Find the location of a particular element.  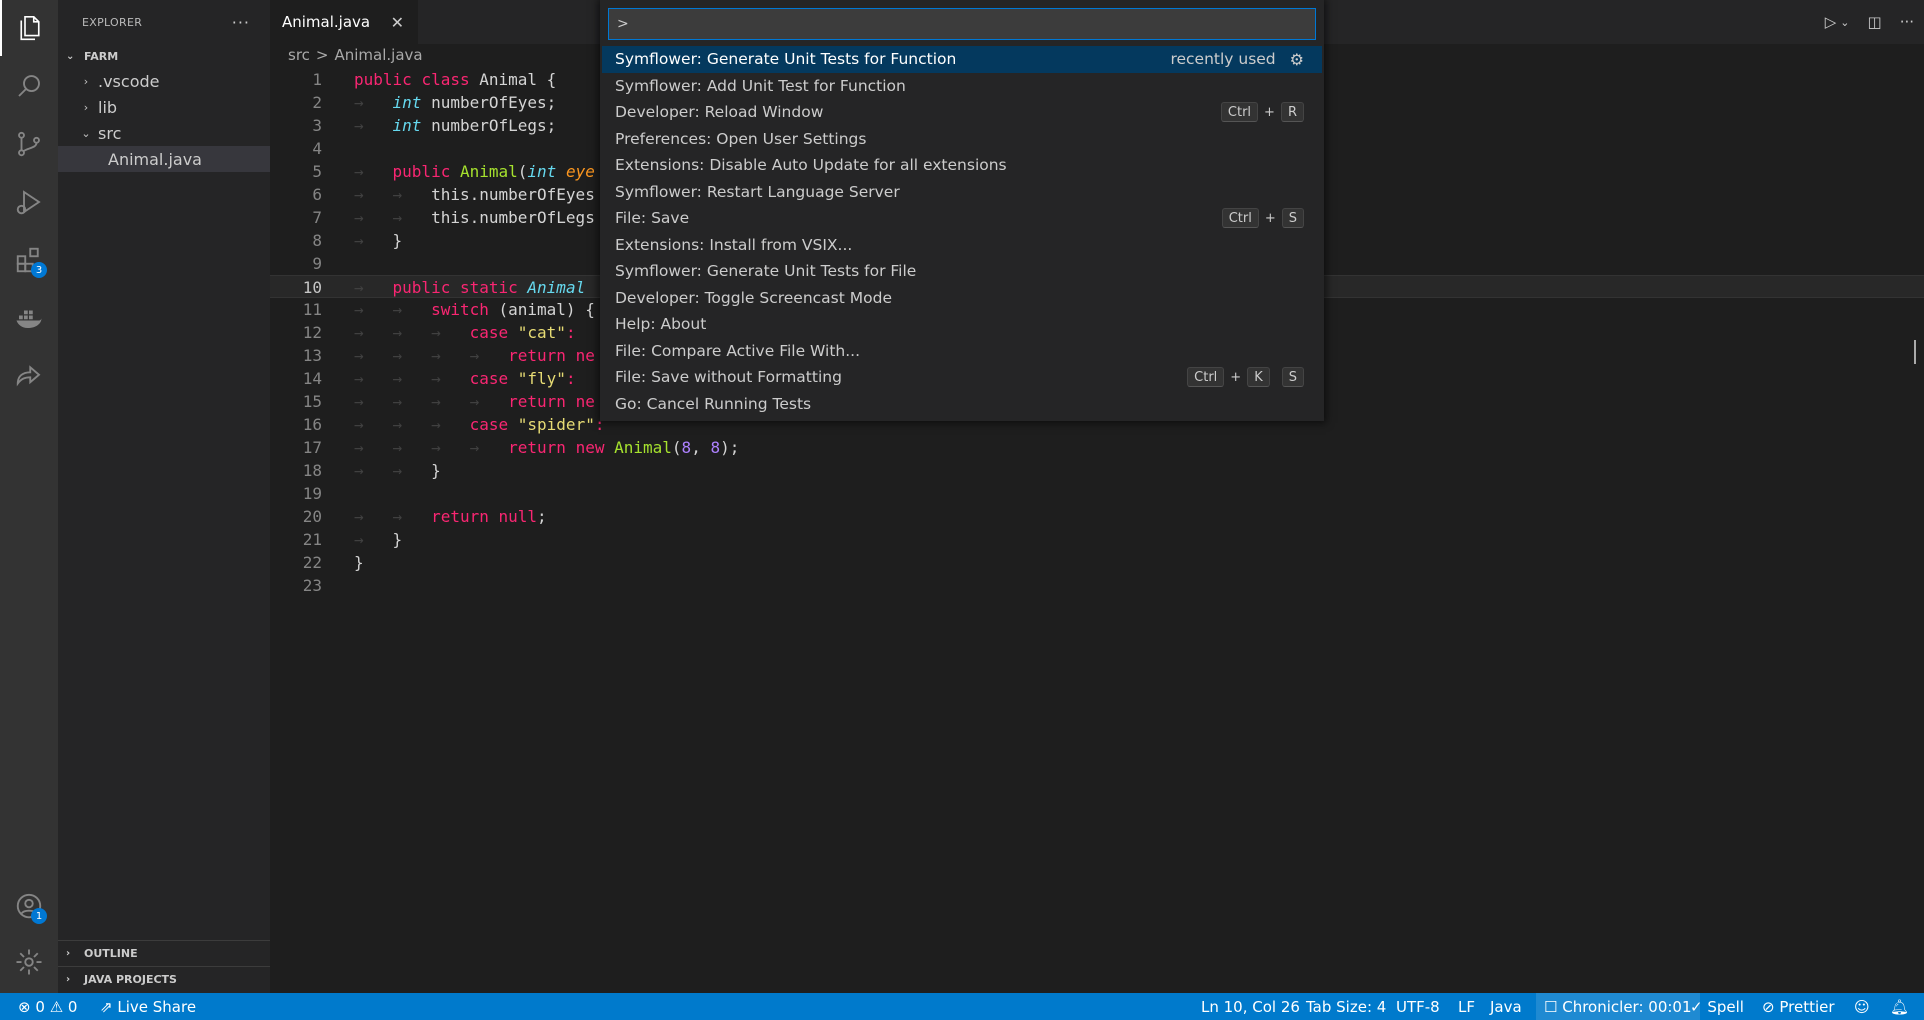

error-icon: ⊗ is located at coordinates (24, 1006).